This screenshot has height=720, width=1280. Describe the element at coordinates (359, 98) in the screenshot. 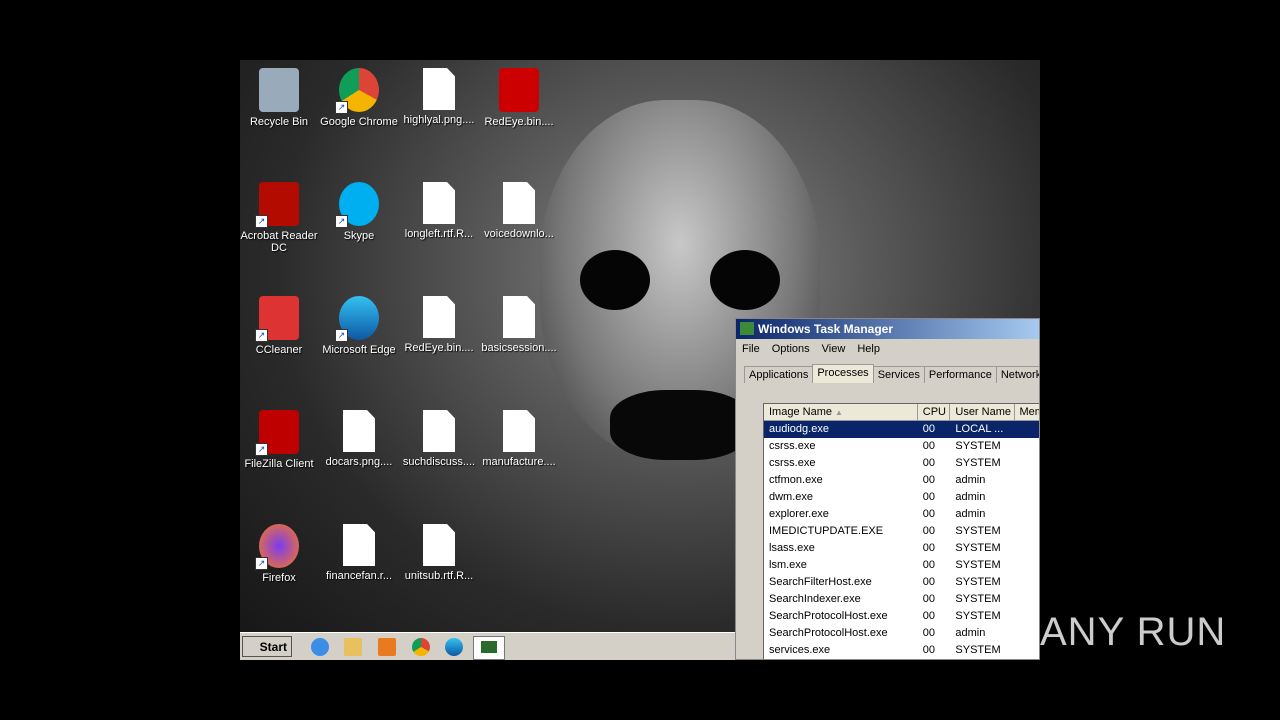

I see `desktop-icon: ↗ Google Chrome` at that location.